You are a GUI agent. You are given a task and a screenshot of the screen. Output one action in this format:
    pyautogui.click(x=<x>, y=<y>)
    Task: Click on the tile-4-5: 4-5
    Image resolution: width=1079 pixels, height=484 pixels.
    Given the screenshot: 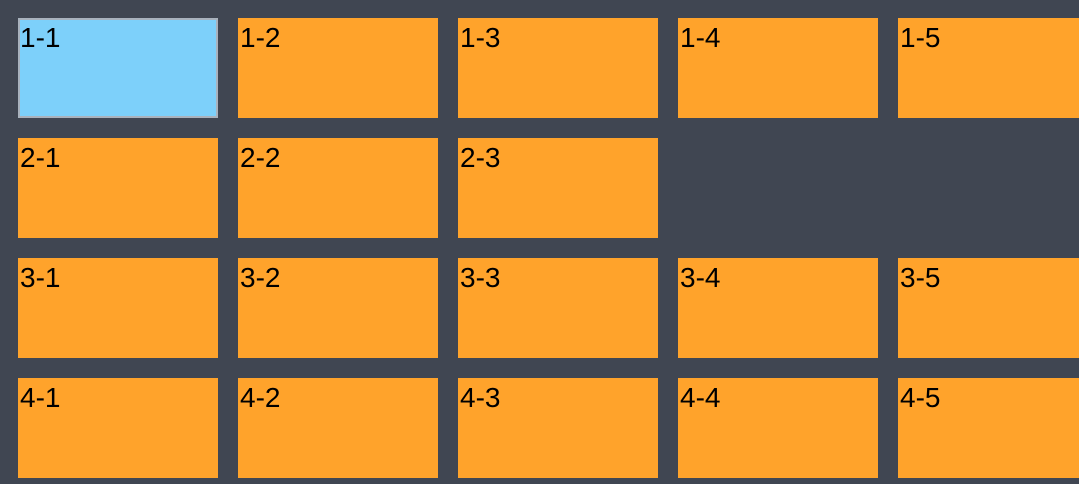 What is the action you would take?
    pyautogui.click(x=988, y=428)
    